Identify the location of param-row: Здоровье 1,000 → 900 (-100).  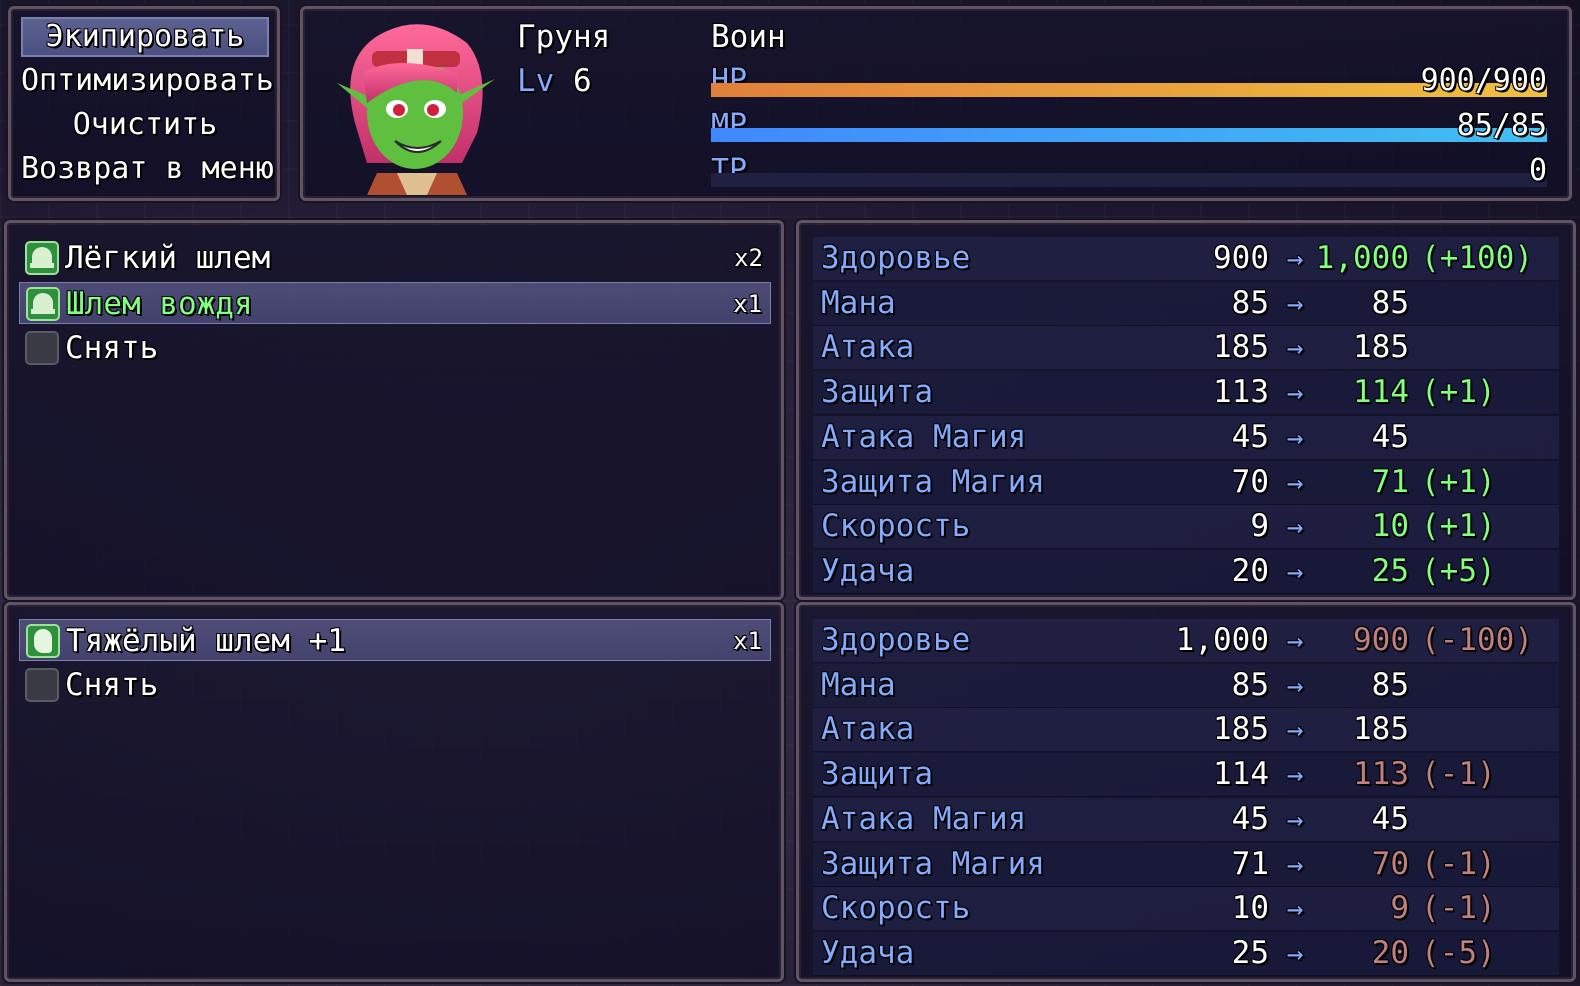
(1186, 641).